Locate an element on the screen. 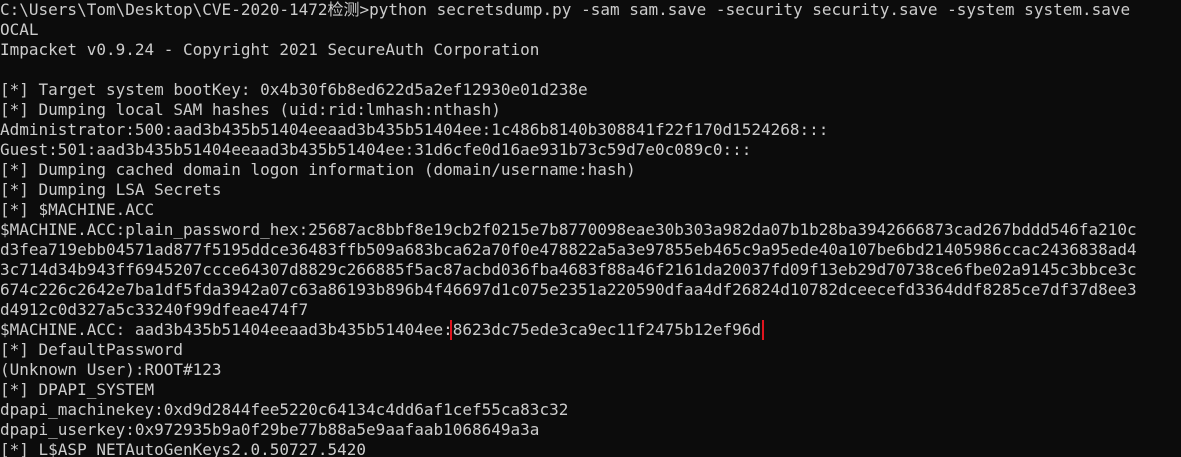  output-line: OCAL is located at coordinates (19, 29).